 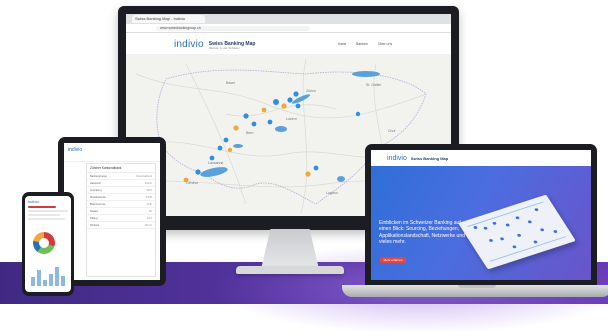 What do you see at coordinates (429, 158) in the screenshot?
I see `app-title: Swiss Banking Map` at bounding box center [429, 158].